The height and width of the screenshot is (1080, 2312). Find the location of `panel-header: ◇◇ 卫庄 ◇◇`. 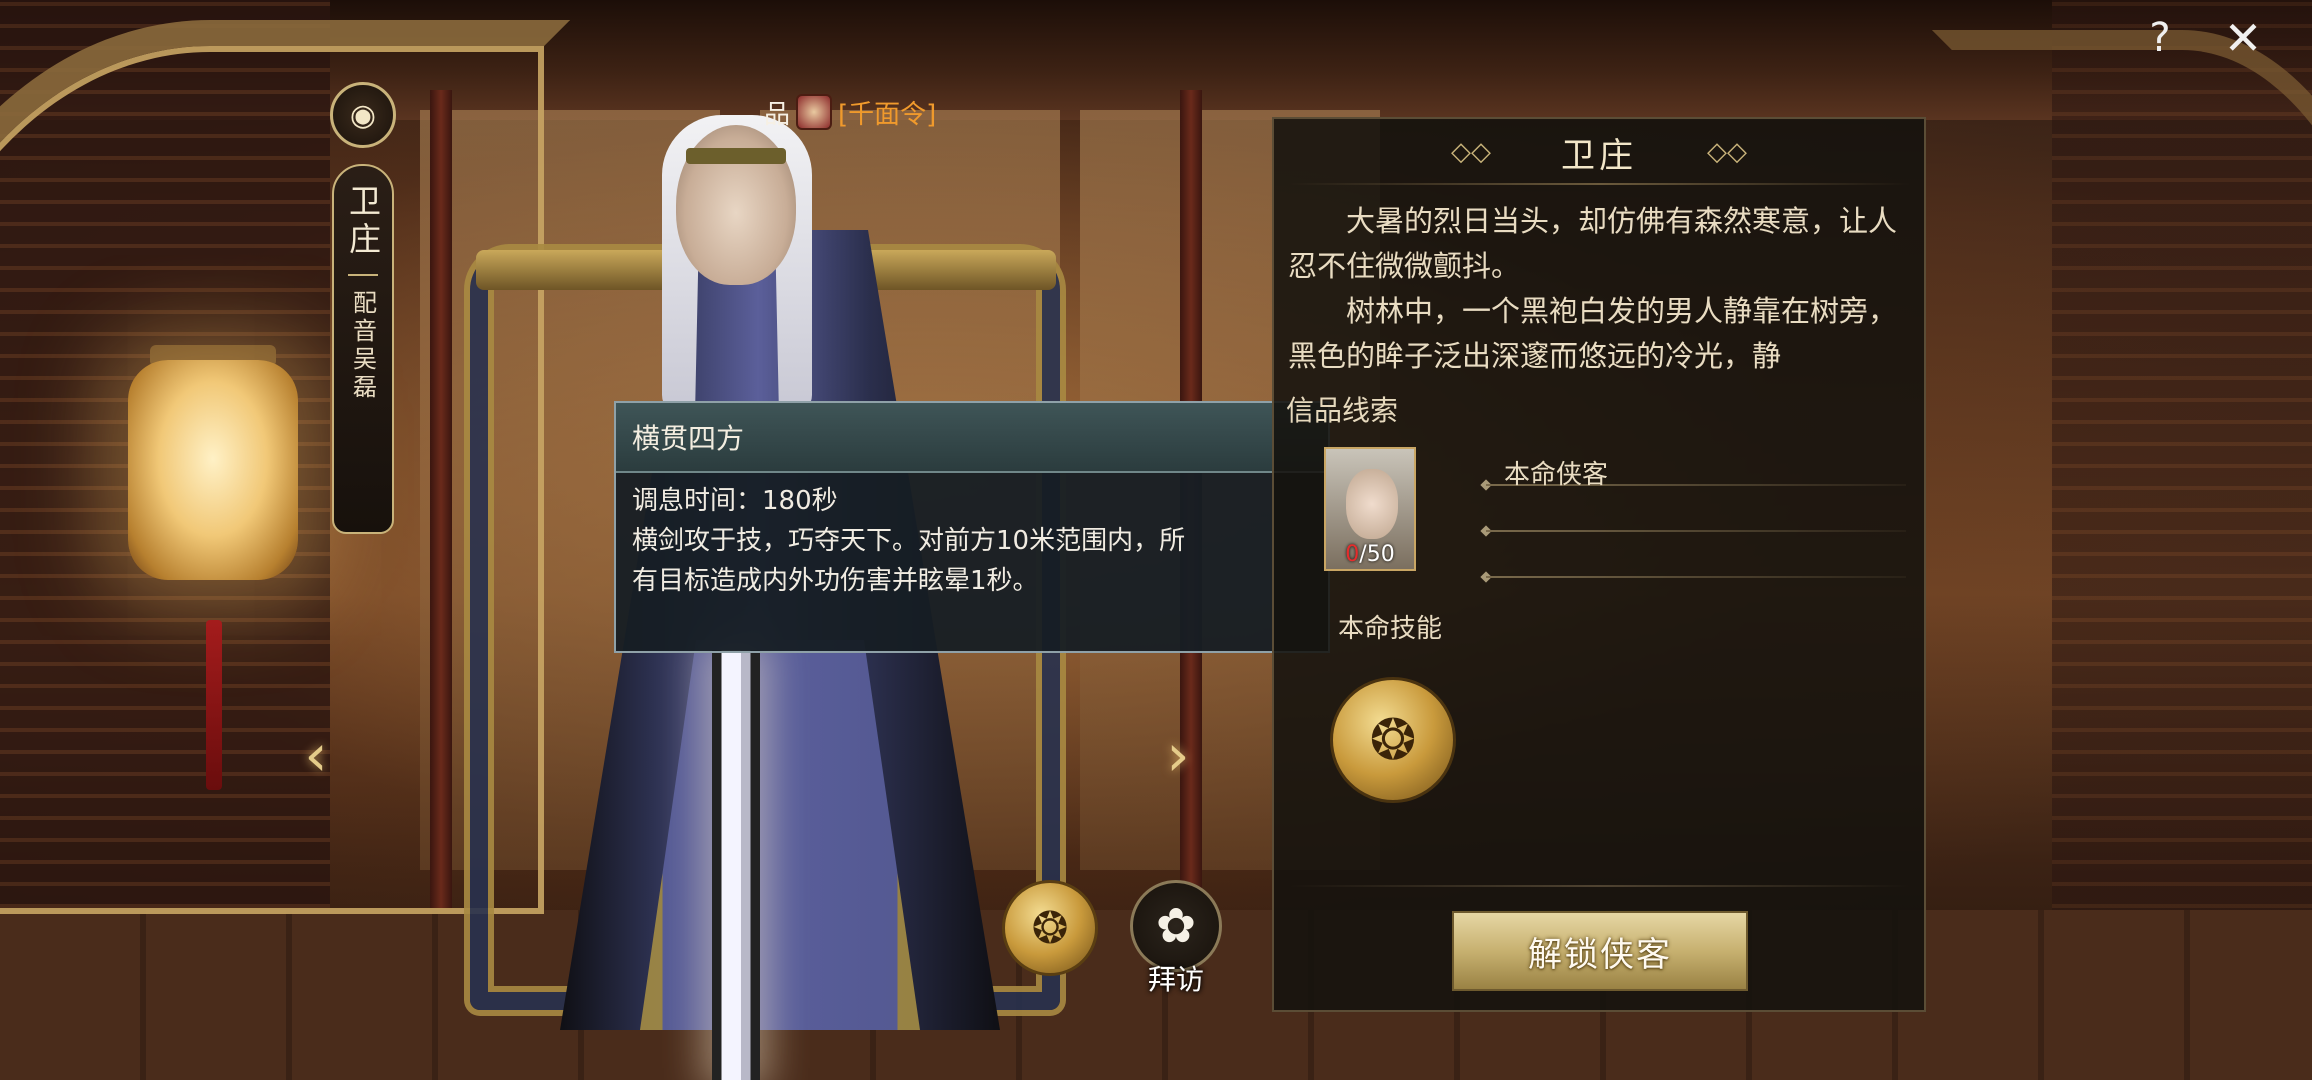

panel-header: ◇◇ 卫庄 ◇◇ is located at coordinates (1599, 152).